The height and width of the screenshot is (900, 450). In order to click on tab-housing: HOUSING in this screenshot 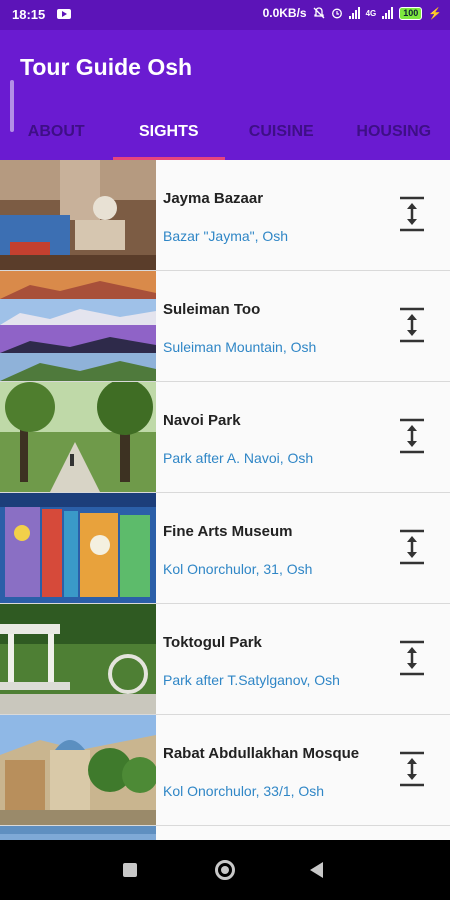, I will do `click(394, 137)`.